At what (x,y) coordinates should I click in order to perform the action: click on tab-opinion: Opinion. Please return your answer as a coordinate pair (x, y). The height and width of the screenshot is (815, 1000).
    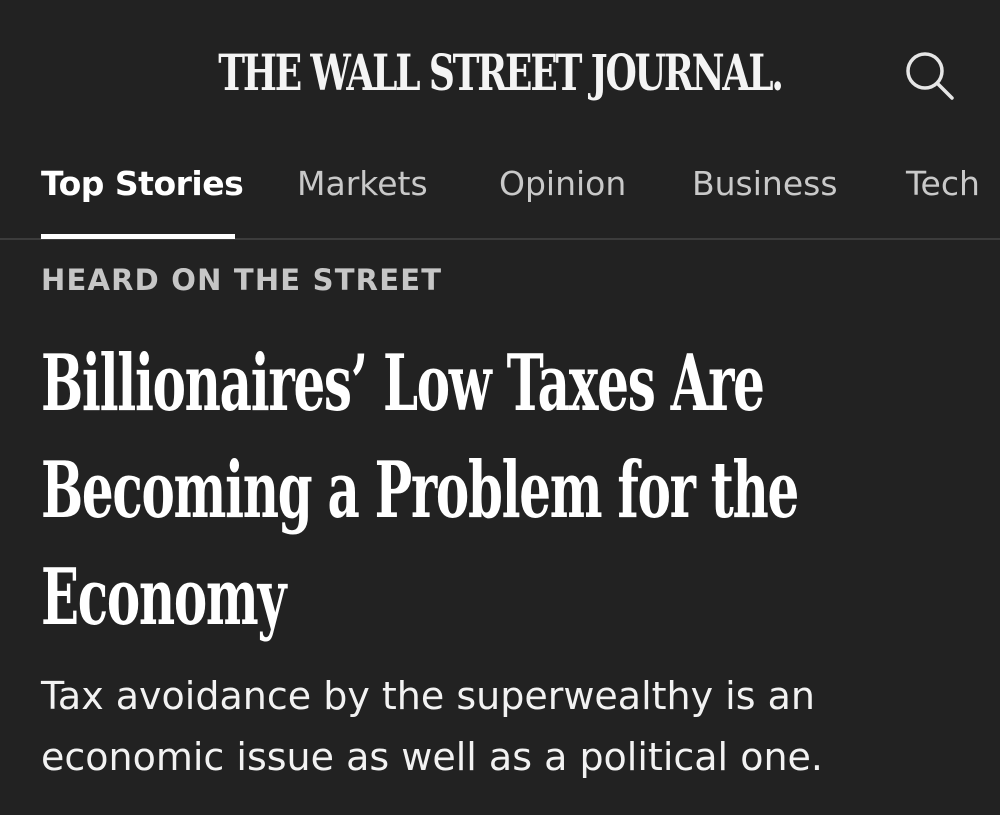
    Looking at the image, I should click on (562, 184).